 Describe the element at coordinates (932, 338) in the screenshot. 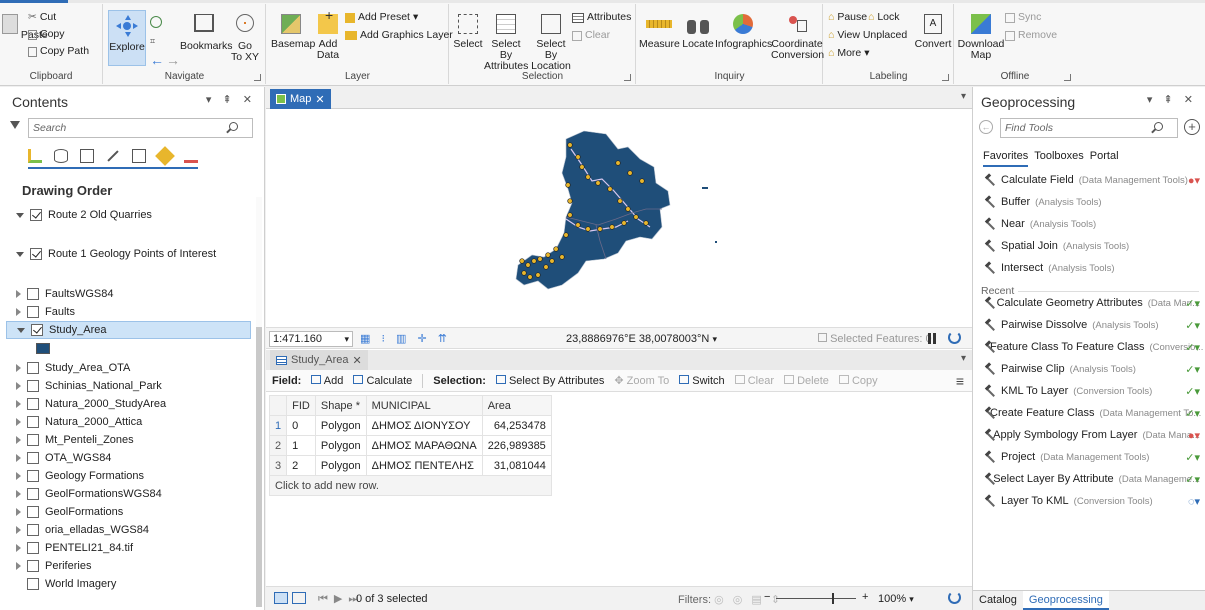

I see `pause-drawing-button` at that location.